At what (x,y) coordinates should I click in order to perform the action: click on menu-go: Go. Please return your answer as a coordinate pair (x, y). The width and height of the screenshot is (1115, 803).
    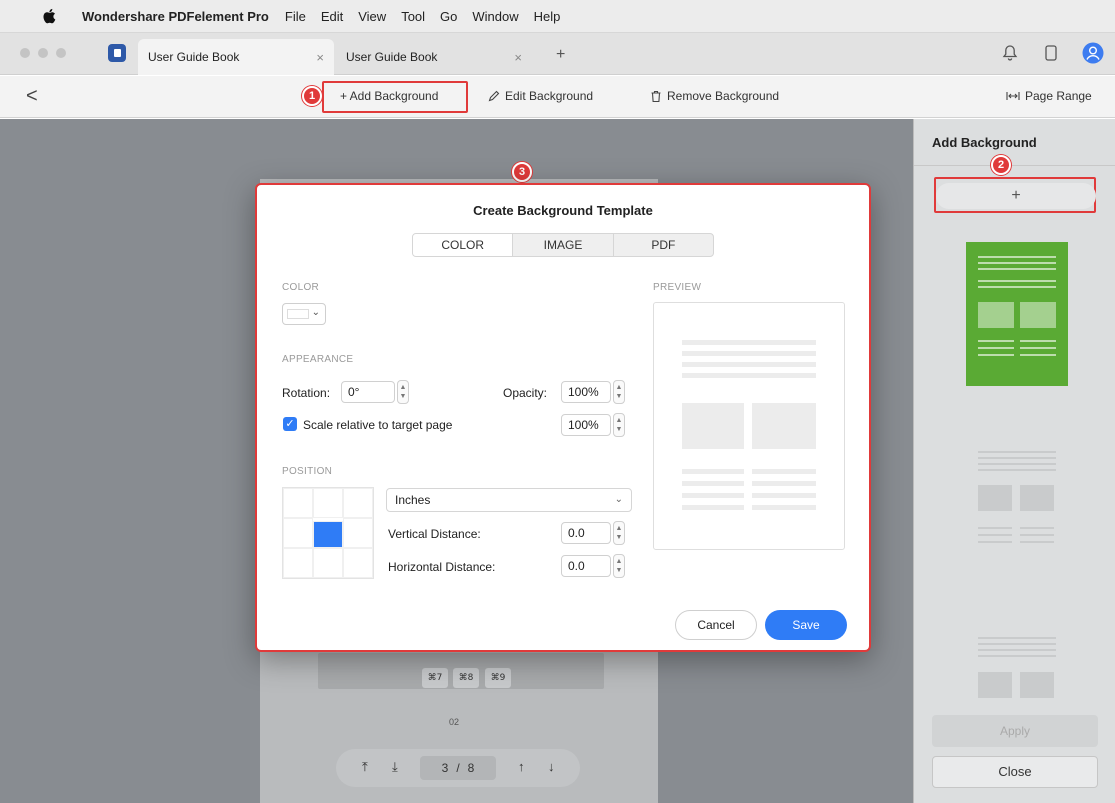
    Looking at the image, I should click on (448, 16).